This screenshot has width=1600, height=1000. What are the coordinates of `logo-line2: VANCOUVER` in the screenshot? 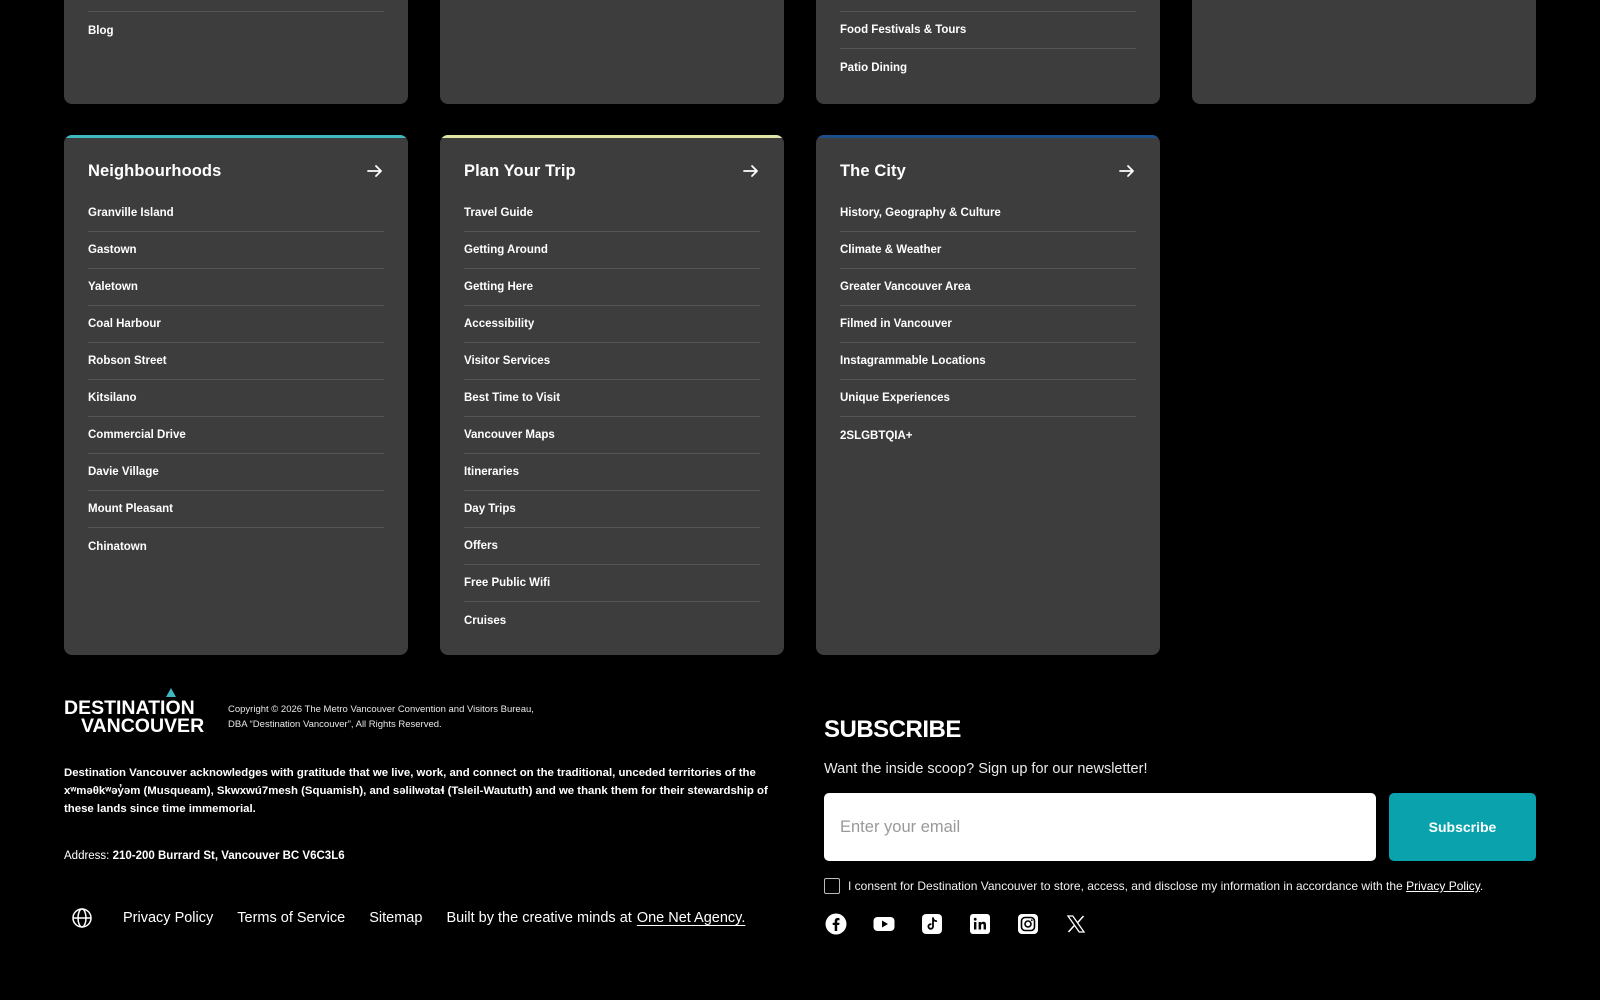 It's located at (142, 724).